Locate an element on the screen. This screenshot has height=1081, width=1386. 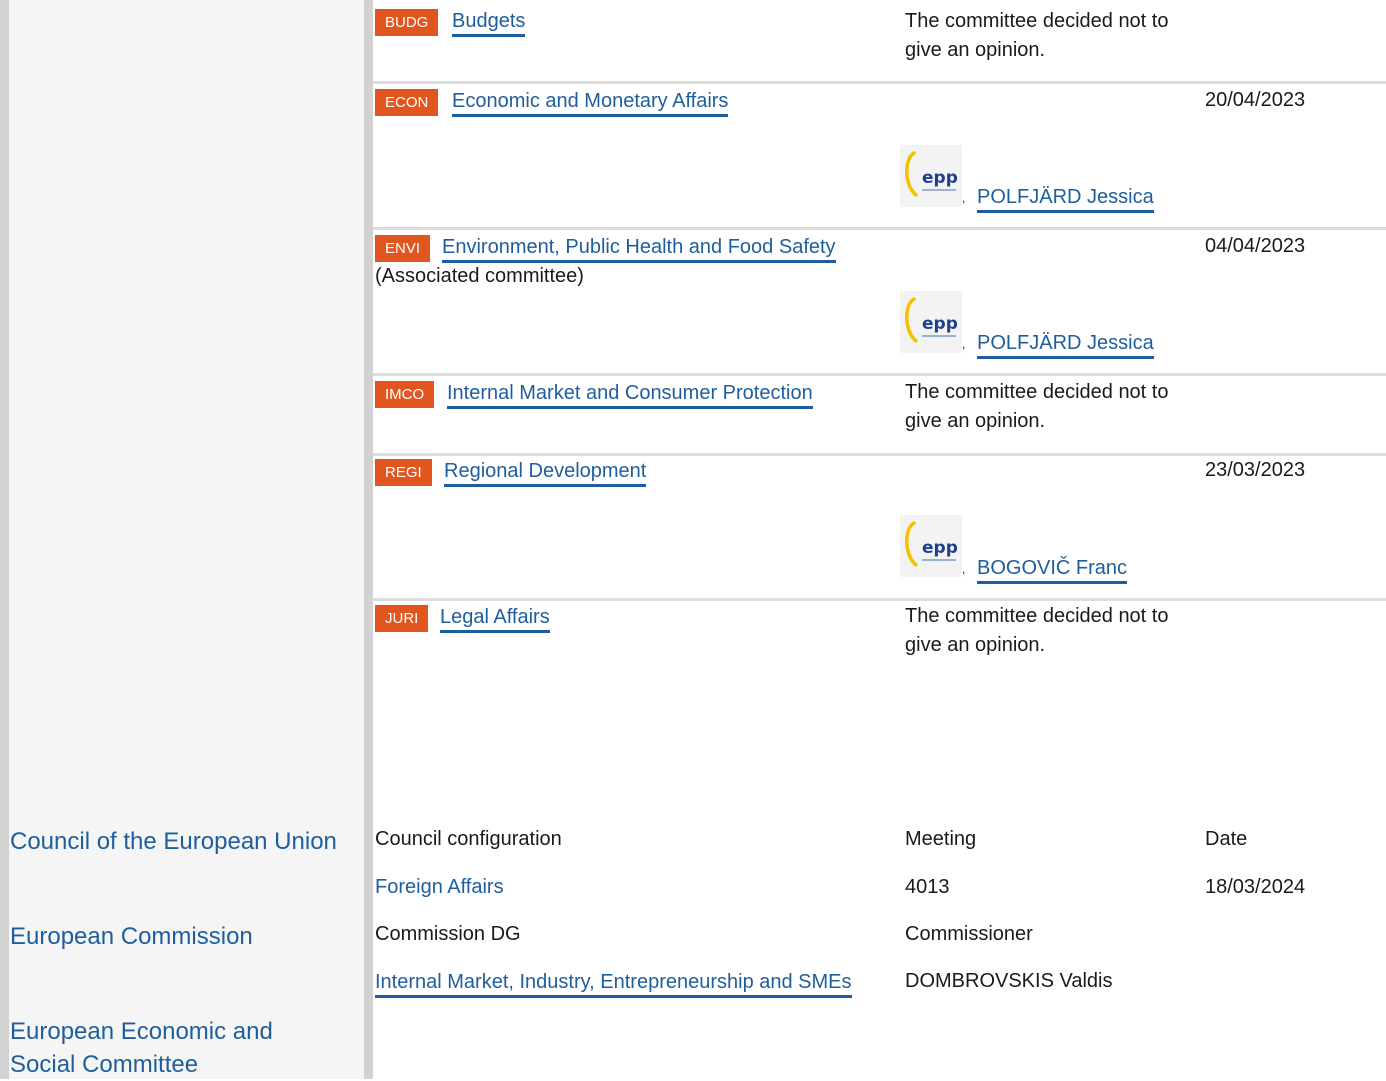
council-meeting-header: Meeting is located at coordinates (941, 839).